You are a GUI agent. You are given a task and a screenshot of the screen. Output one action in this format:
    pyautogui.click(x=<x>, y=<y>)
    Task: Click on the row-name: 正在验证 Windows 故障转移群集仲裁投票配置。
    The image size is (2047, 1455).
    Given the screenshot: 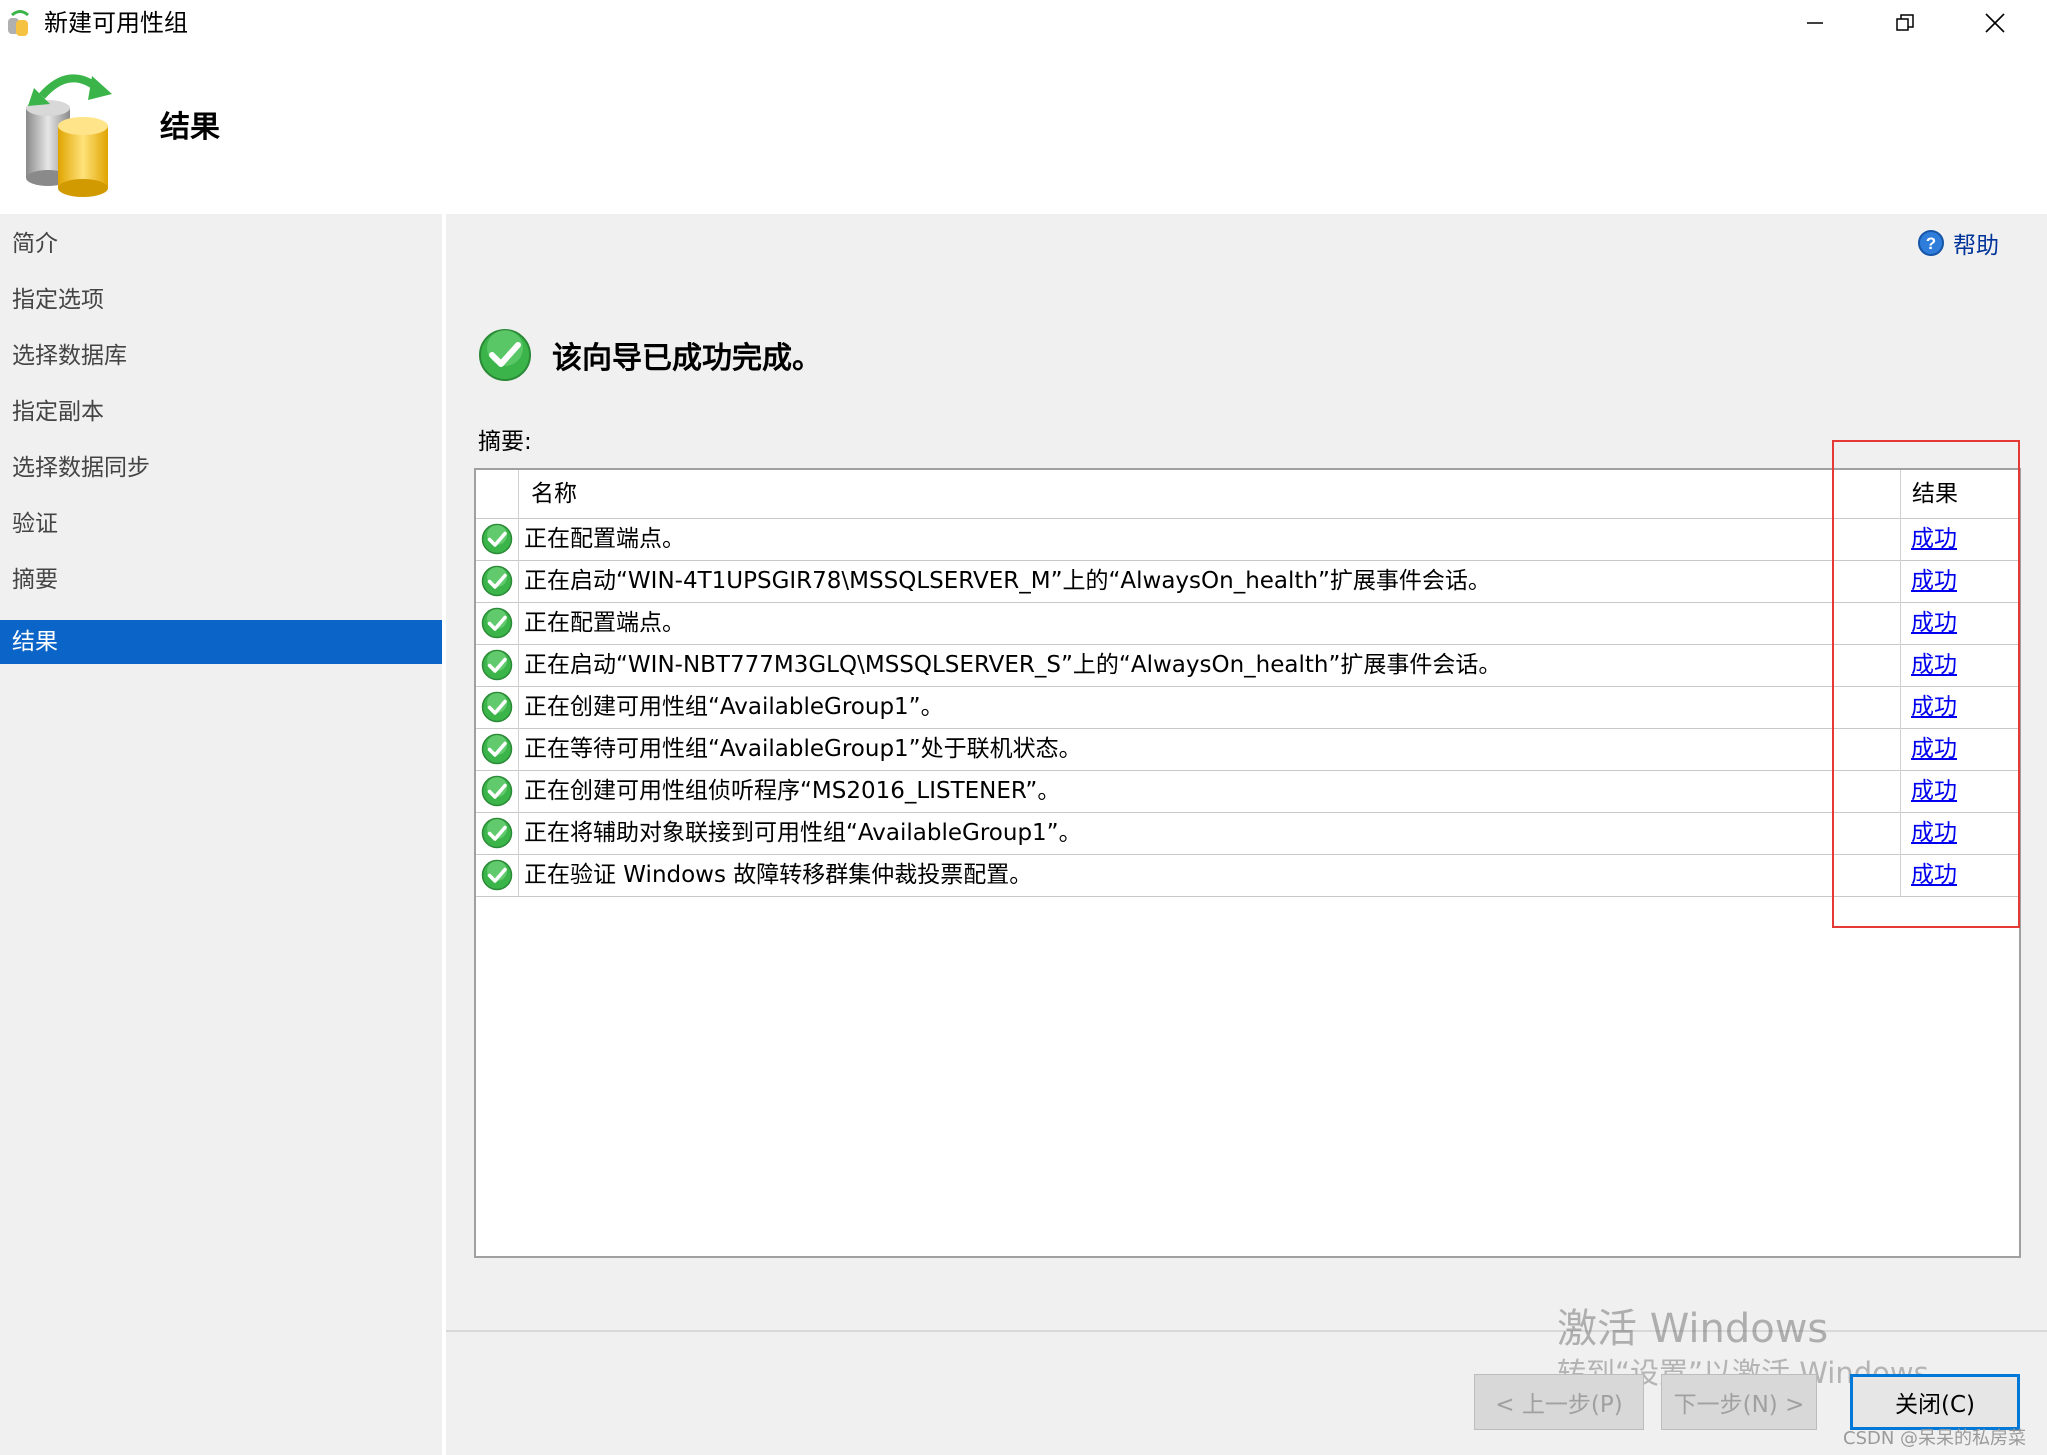 What is the action you would take?
    pyautogui.click(x=778, y=875)
    